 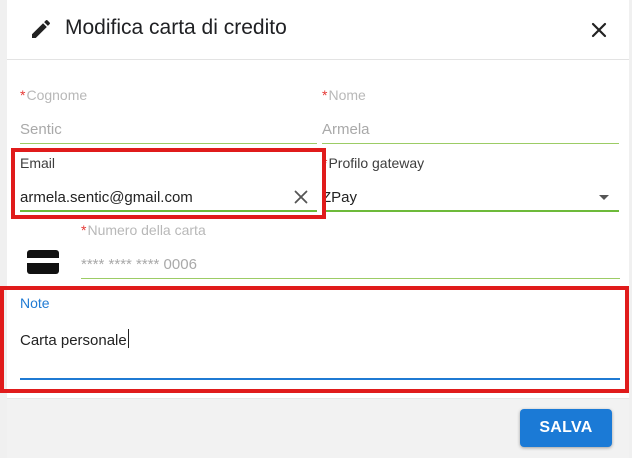 I want to click on cognome-field: *Cognome Sentic, so click(x=168, y=116).